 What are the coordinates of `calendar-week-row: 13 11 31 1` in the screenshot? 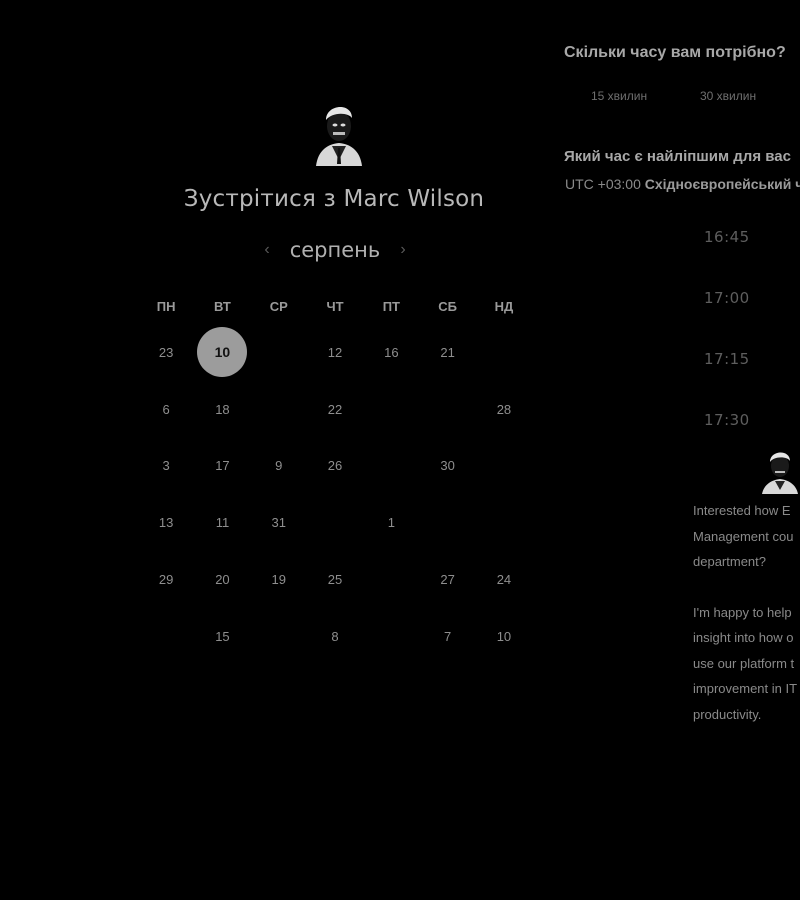 It's located at (335, 522).